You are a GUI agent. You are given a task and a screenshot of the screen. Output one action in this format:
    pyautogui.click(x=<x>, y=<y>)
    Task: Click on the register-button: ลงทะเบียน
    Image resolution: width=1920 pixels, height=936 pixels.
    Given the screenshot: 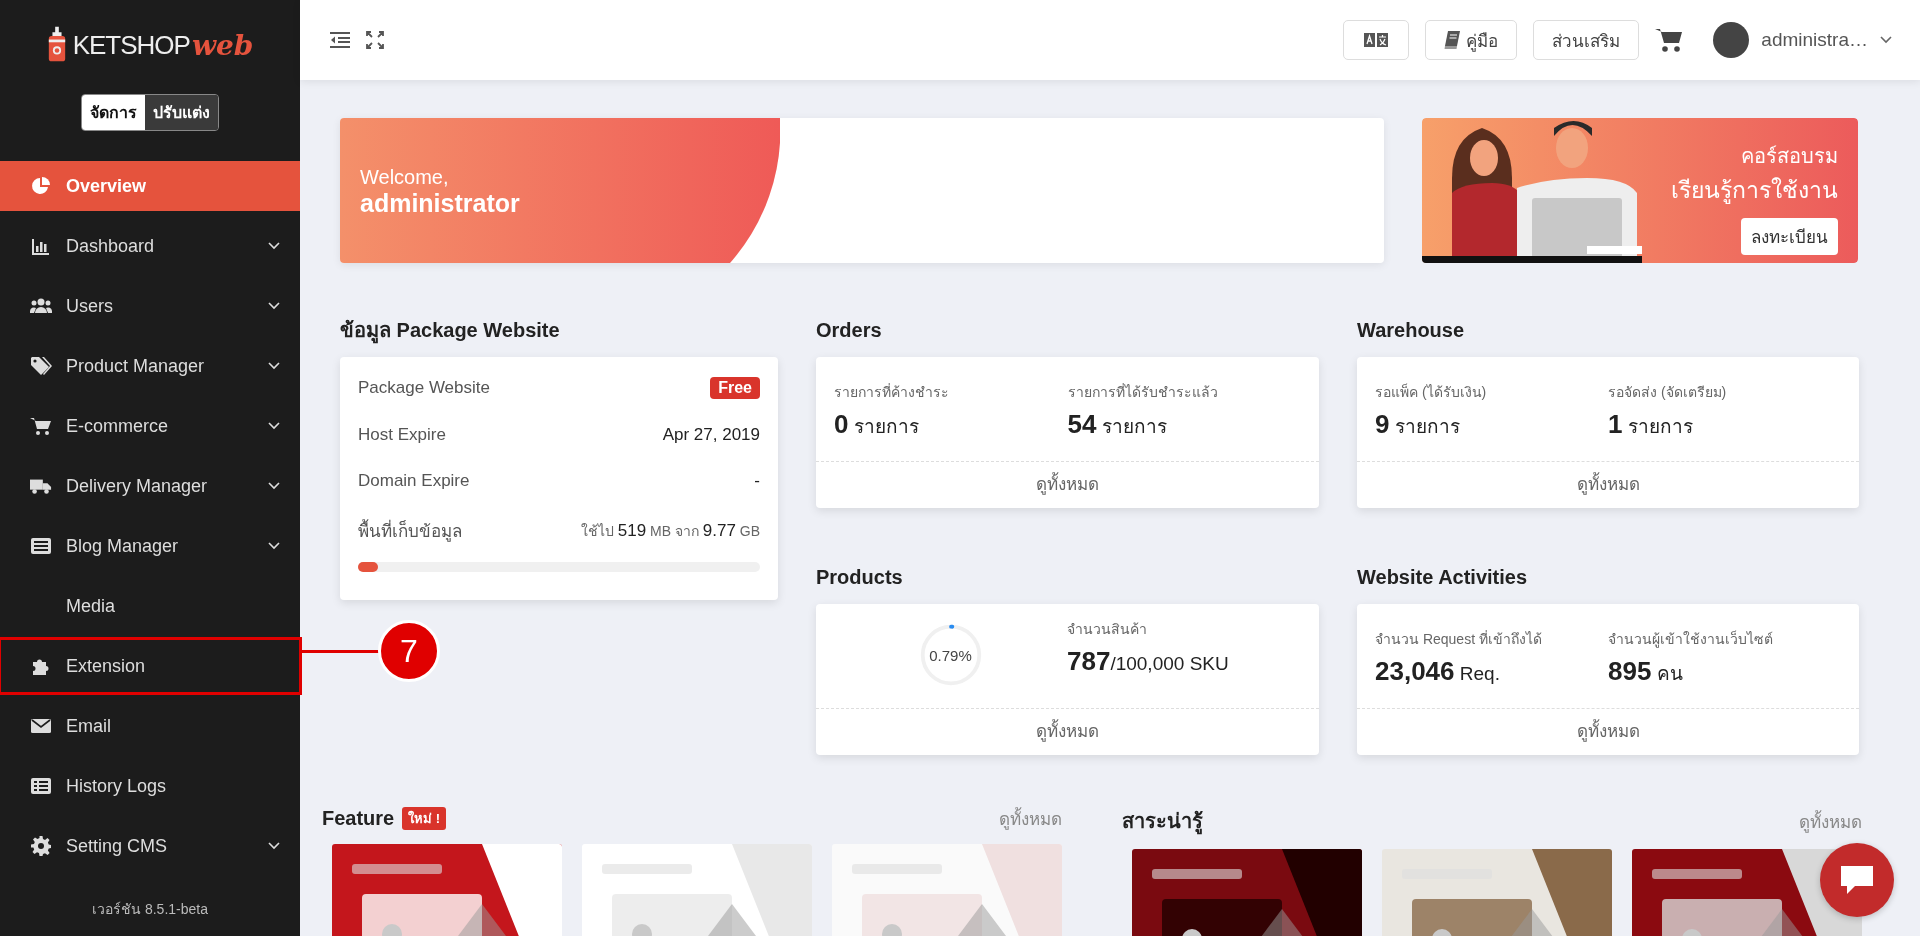 What is the action you would take?
    pyautogui.click(x=1789, y=236)
    